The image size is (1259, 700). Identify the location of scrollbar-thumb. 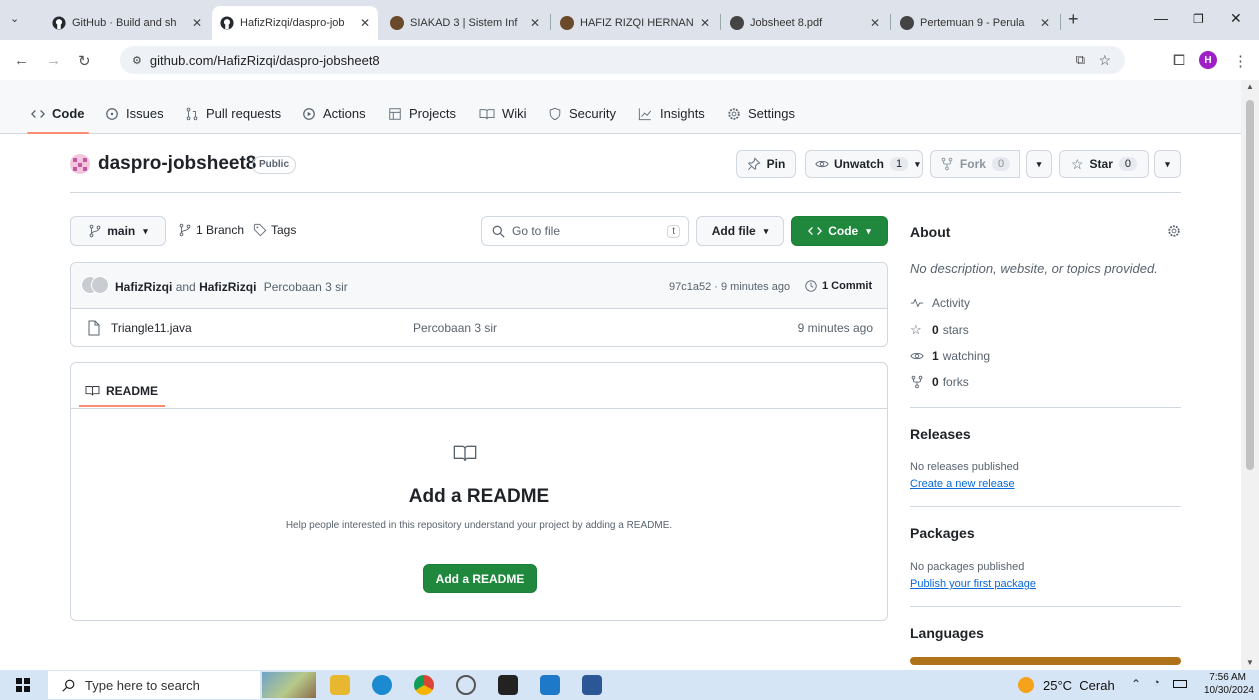
(1250, 285).